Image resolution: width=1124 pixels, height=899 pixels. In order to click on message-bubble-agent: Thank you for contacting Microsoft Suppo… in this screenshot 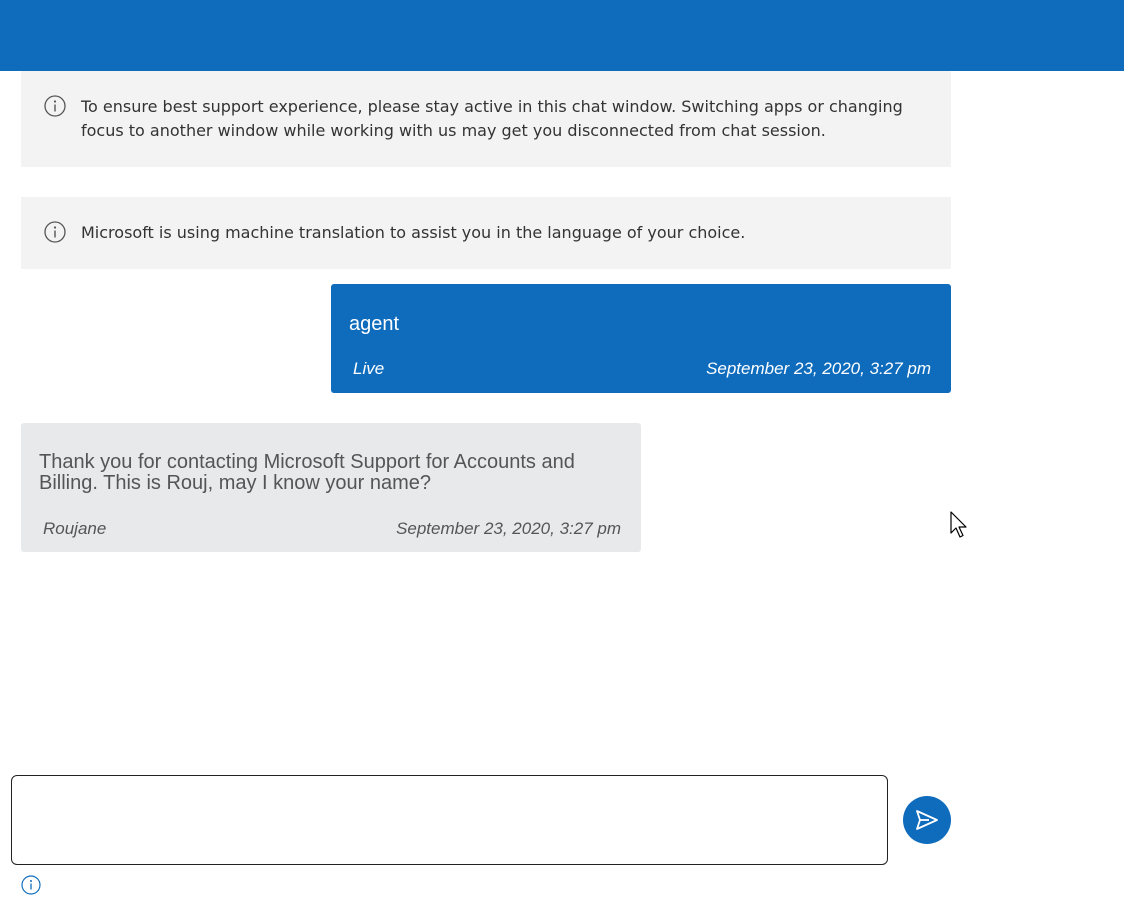, I will do `click(331, 487)`.